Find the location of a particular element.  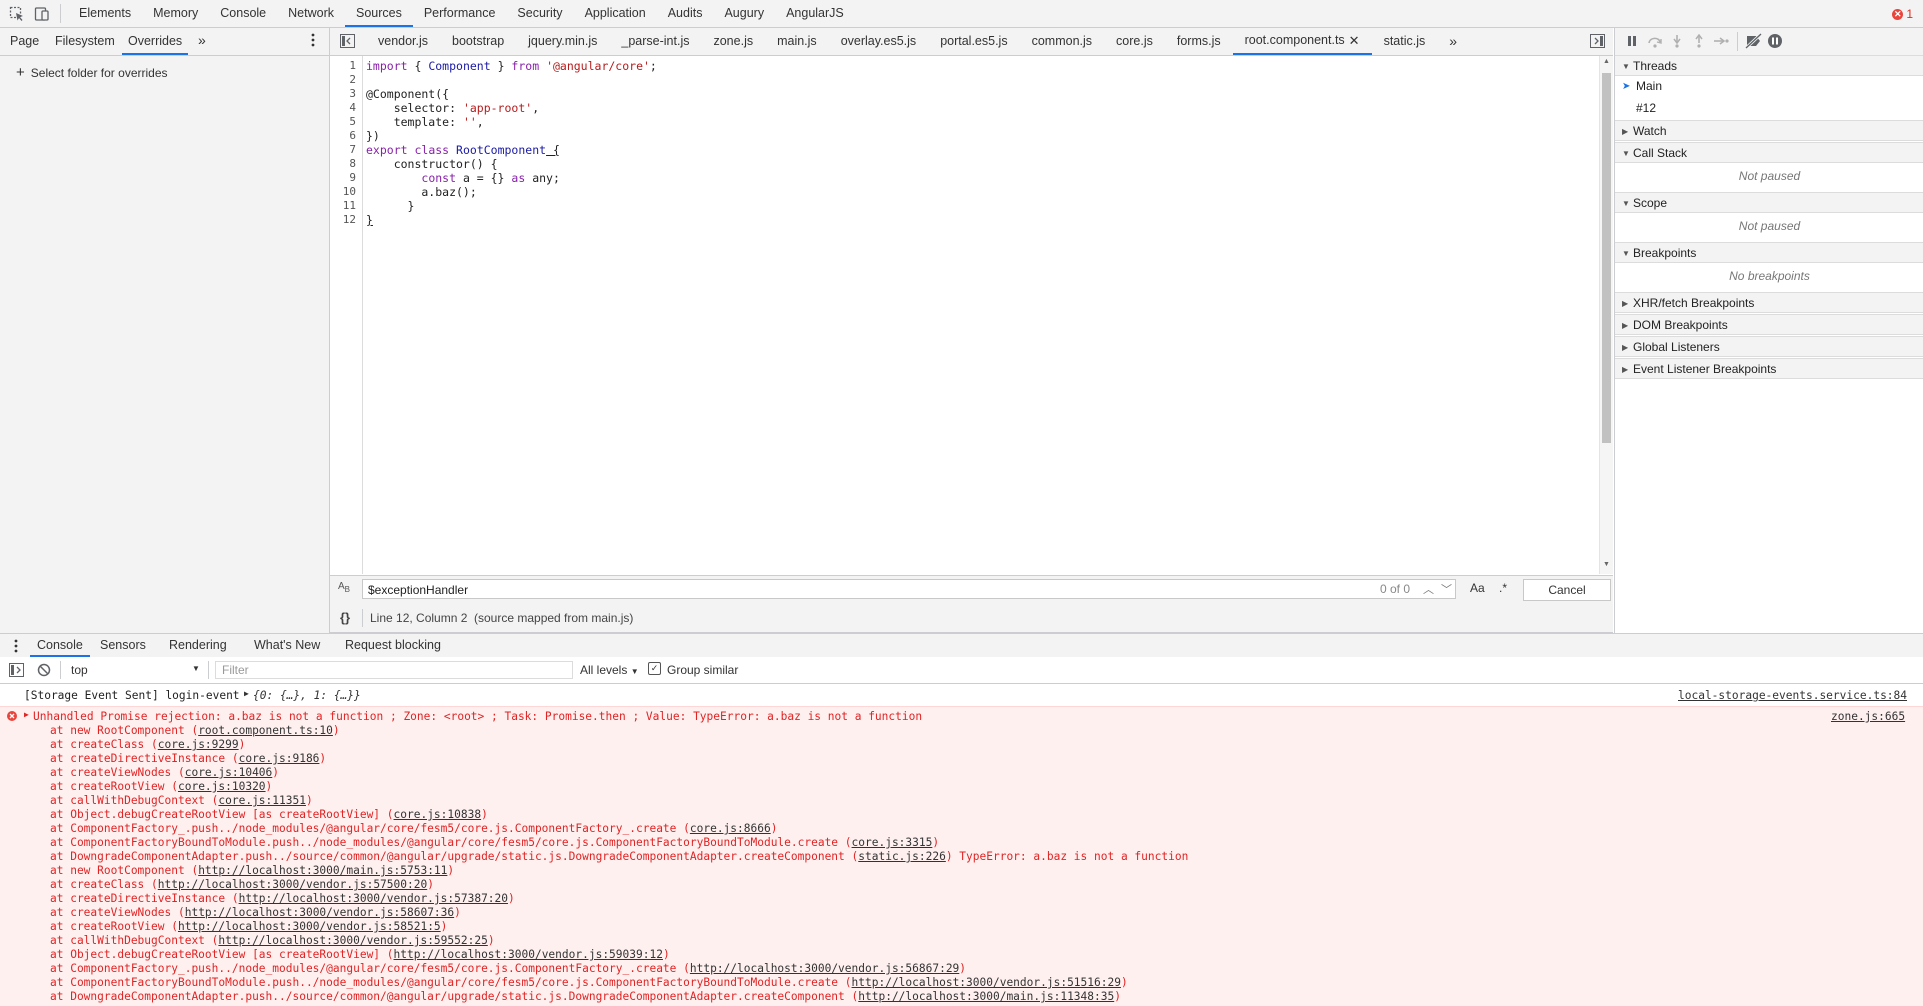

stack-frame-link: core.js:10838 is located at coordinates (438, 814).